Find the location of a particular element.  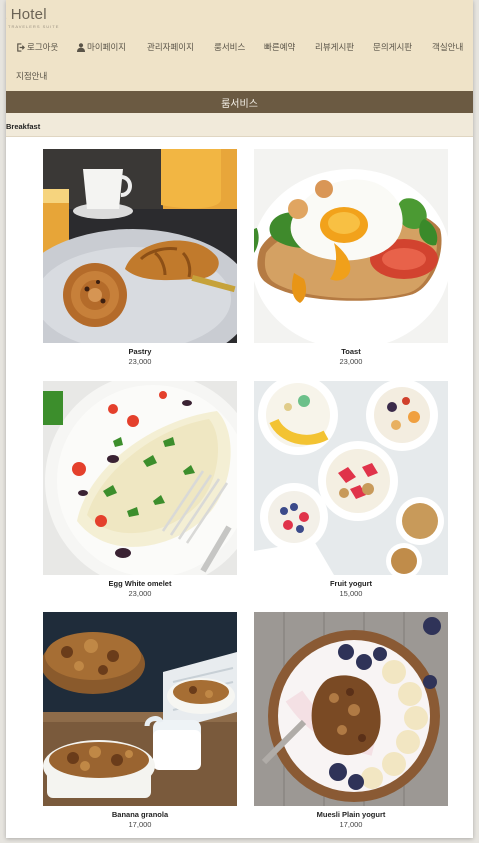

nav-inquiry-board-label: 문의게시판 is located at coordinates (393, 47).